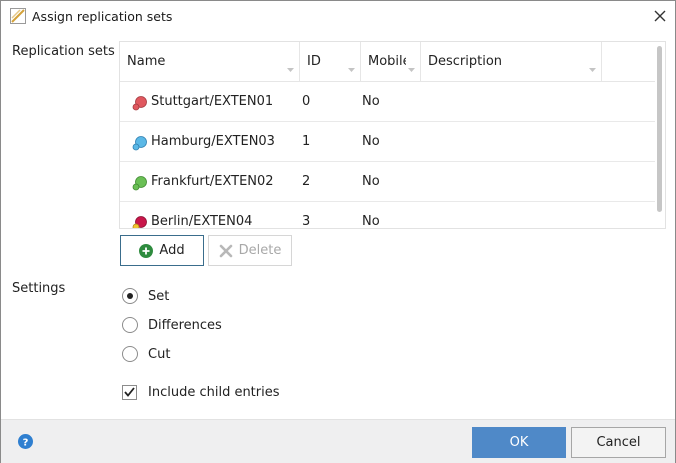  Describe the element at coordinates (145, 296) in the screenshot. I see `radio-set: Set` at that location.